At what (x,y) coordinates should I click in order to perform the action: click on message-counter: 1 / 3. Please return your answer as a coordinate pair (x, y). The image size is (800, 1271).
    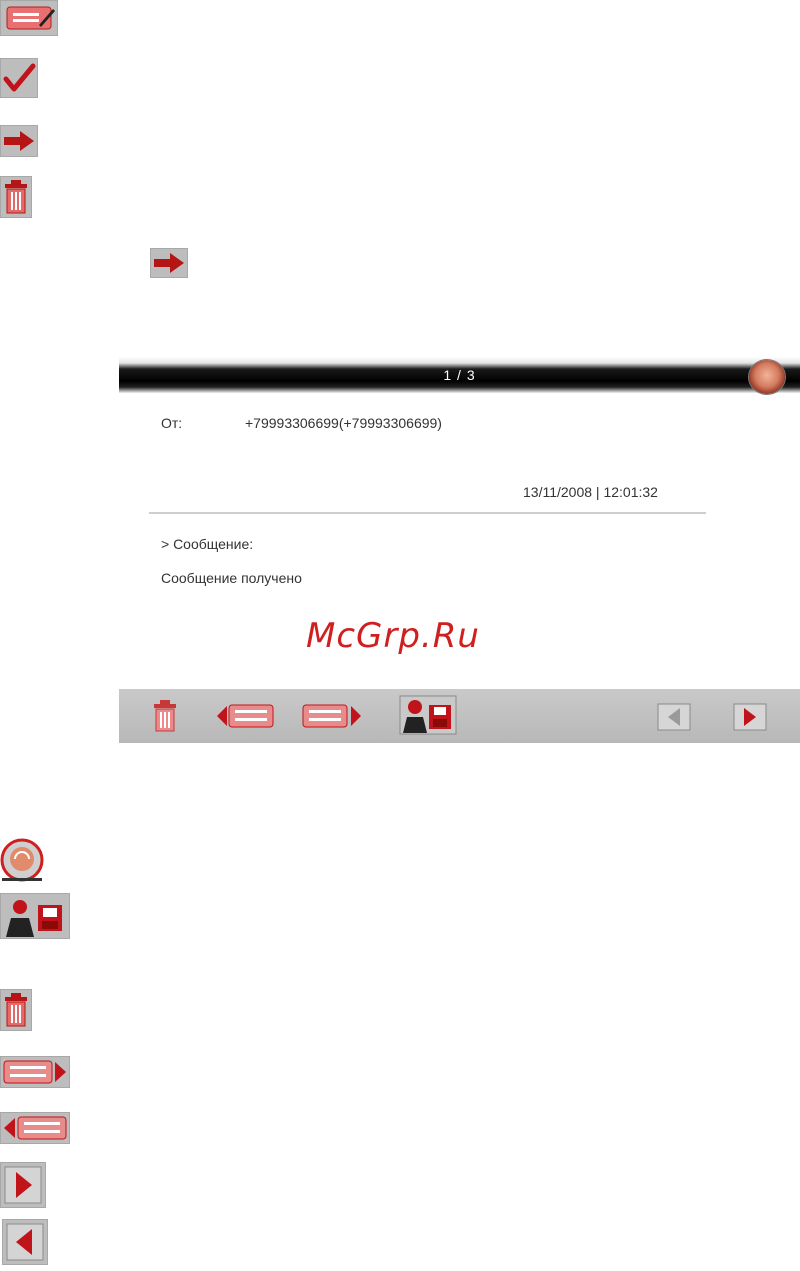
    Looking at the image, I should click on (459, 375).